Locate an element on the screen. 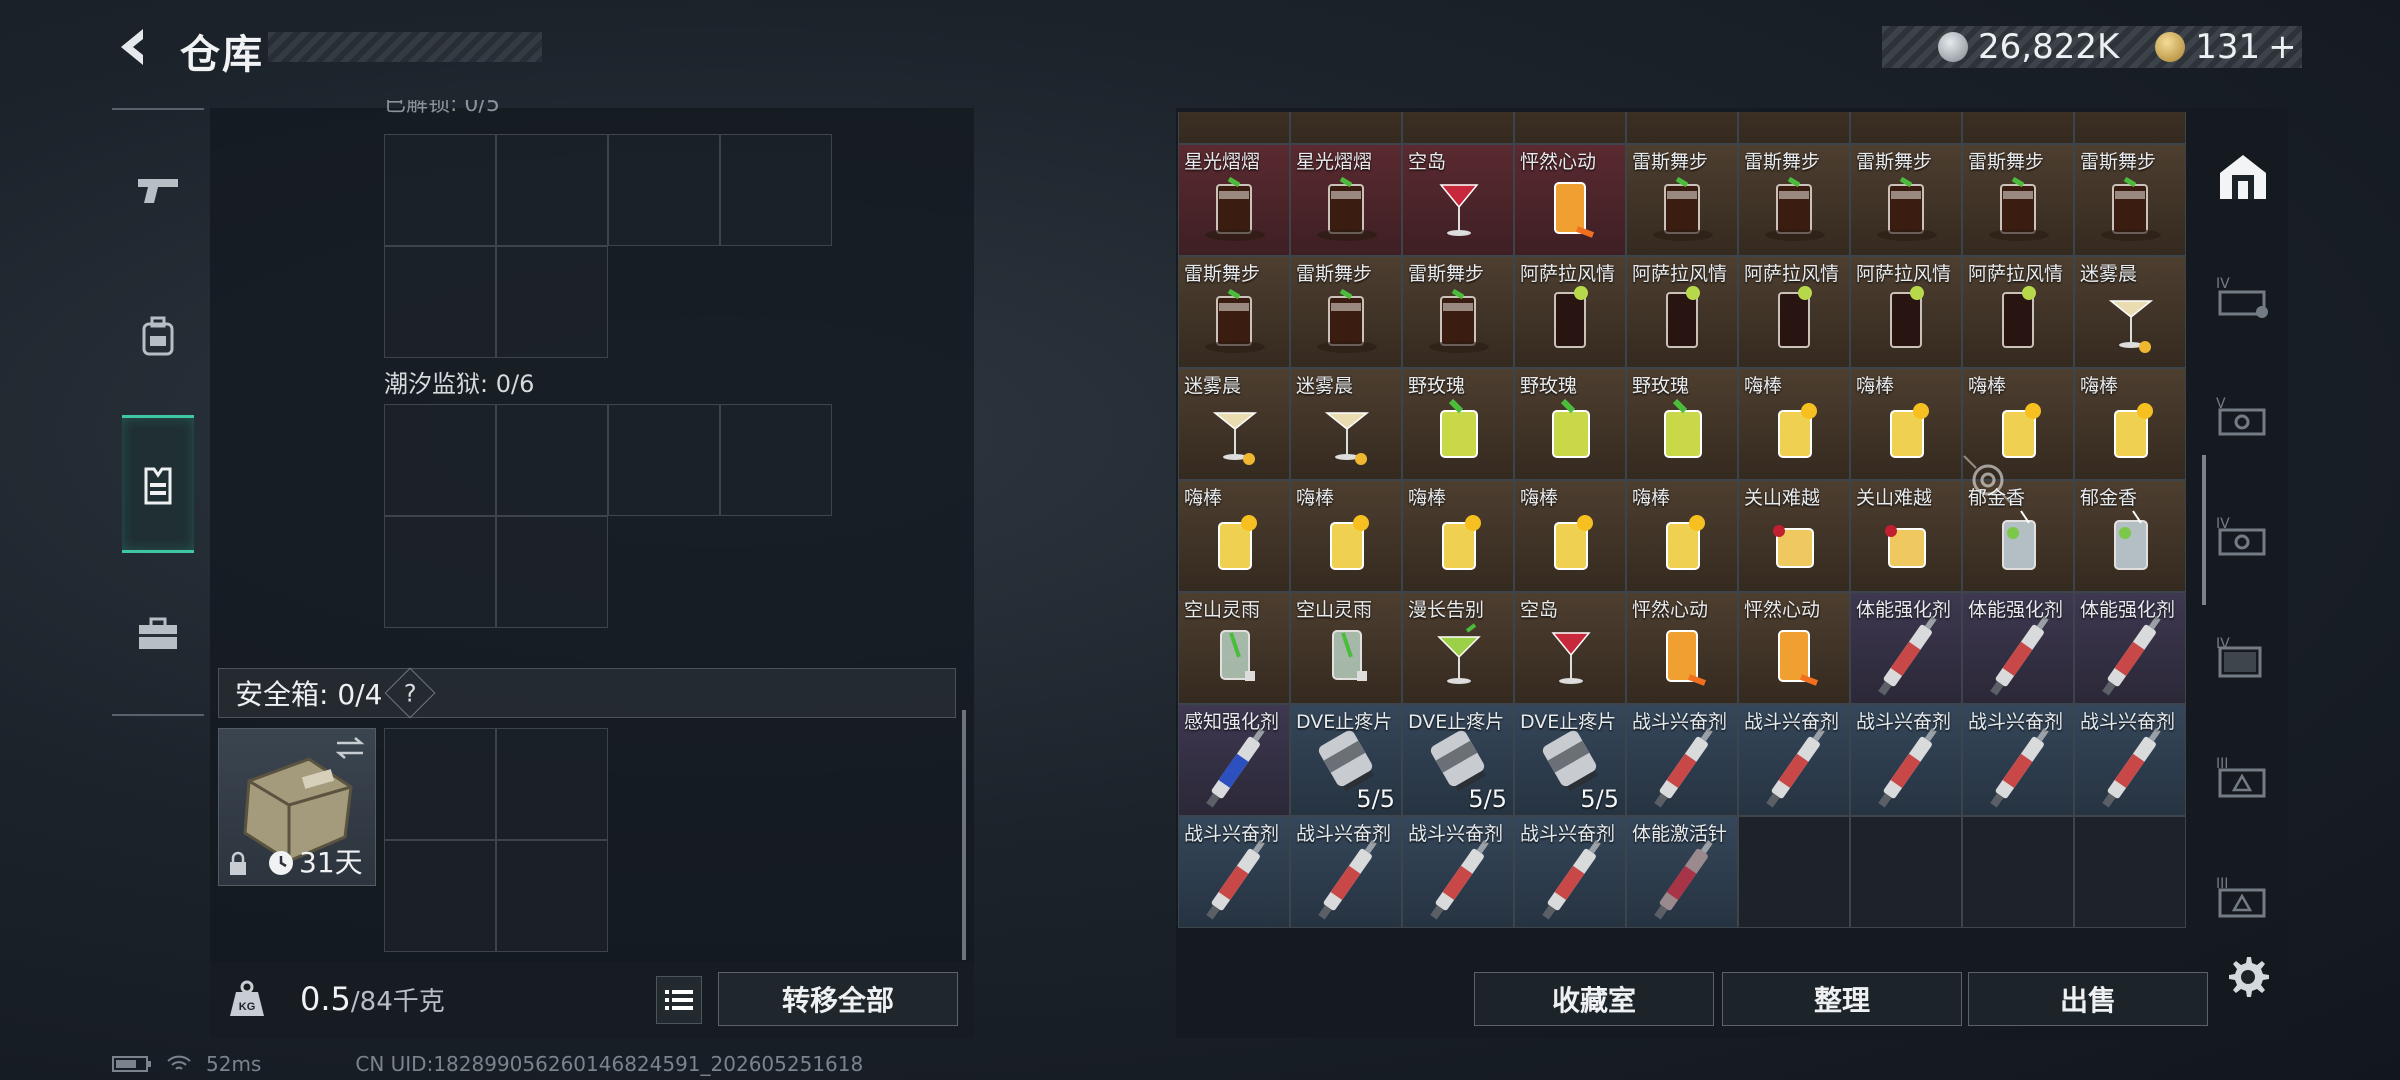 The image size is (2400, 1080). sidebar-item-vest is located at coordinates (158, 484).